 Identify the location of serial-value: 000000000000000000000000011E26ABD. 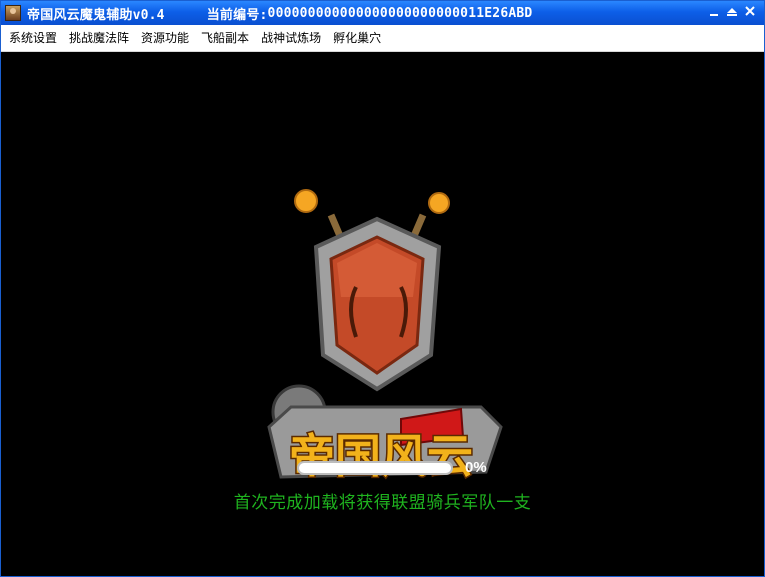
(400, 13).